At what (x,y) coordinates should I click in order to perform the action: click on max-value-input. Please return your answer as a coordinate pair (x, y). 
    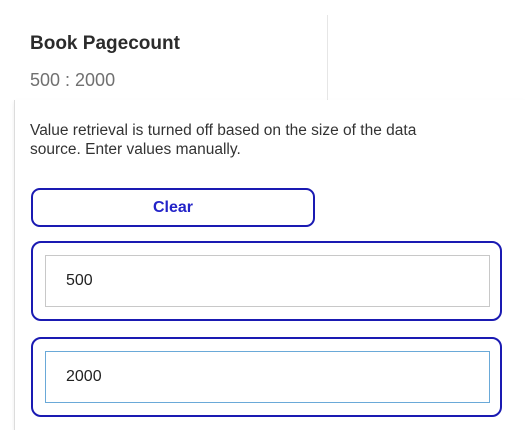
    Looking at the image, I should click on (267, 377).